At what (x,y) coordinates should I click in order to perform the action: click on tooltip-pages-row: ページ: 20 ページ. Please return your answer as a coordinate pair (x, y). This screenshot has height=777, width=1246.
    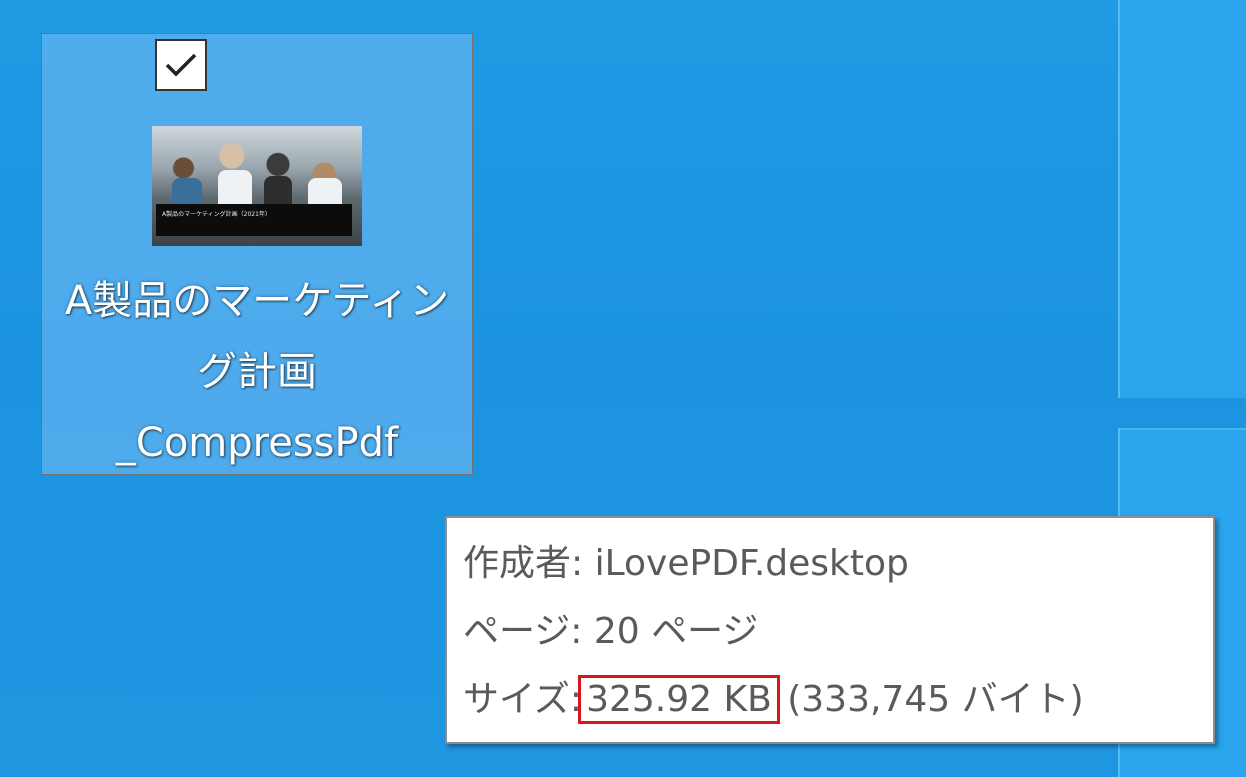
    Looking at the image, I should click on (610, 632).